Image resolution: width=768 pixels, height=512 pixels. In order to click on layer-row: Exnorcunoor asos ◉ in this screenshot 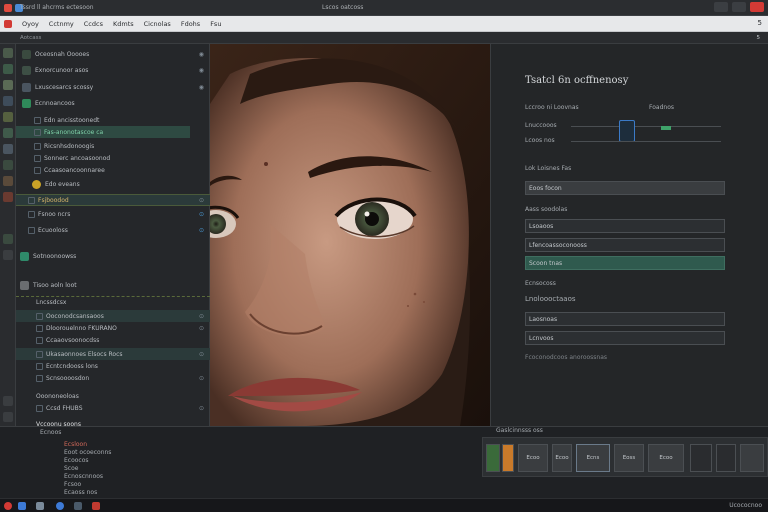, I will do `click(113, 70)`.